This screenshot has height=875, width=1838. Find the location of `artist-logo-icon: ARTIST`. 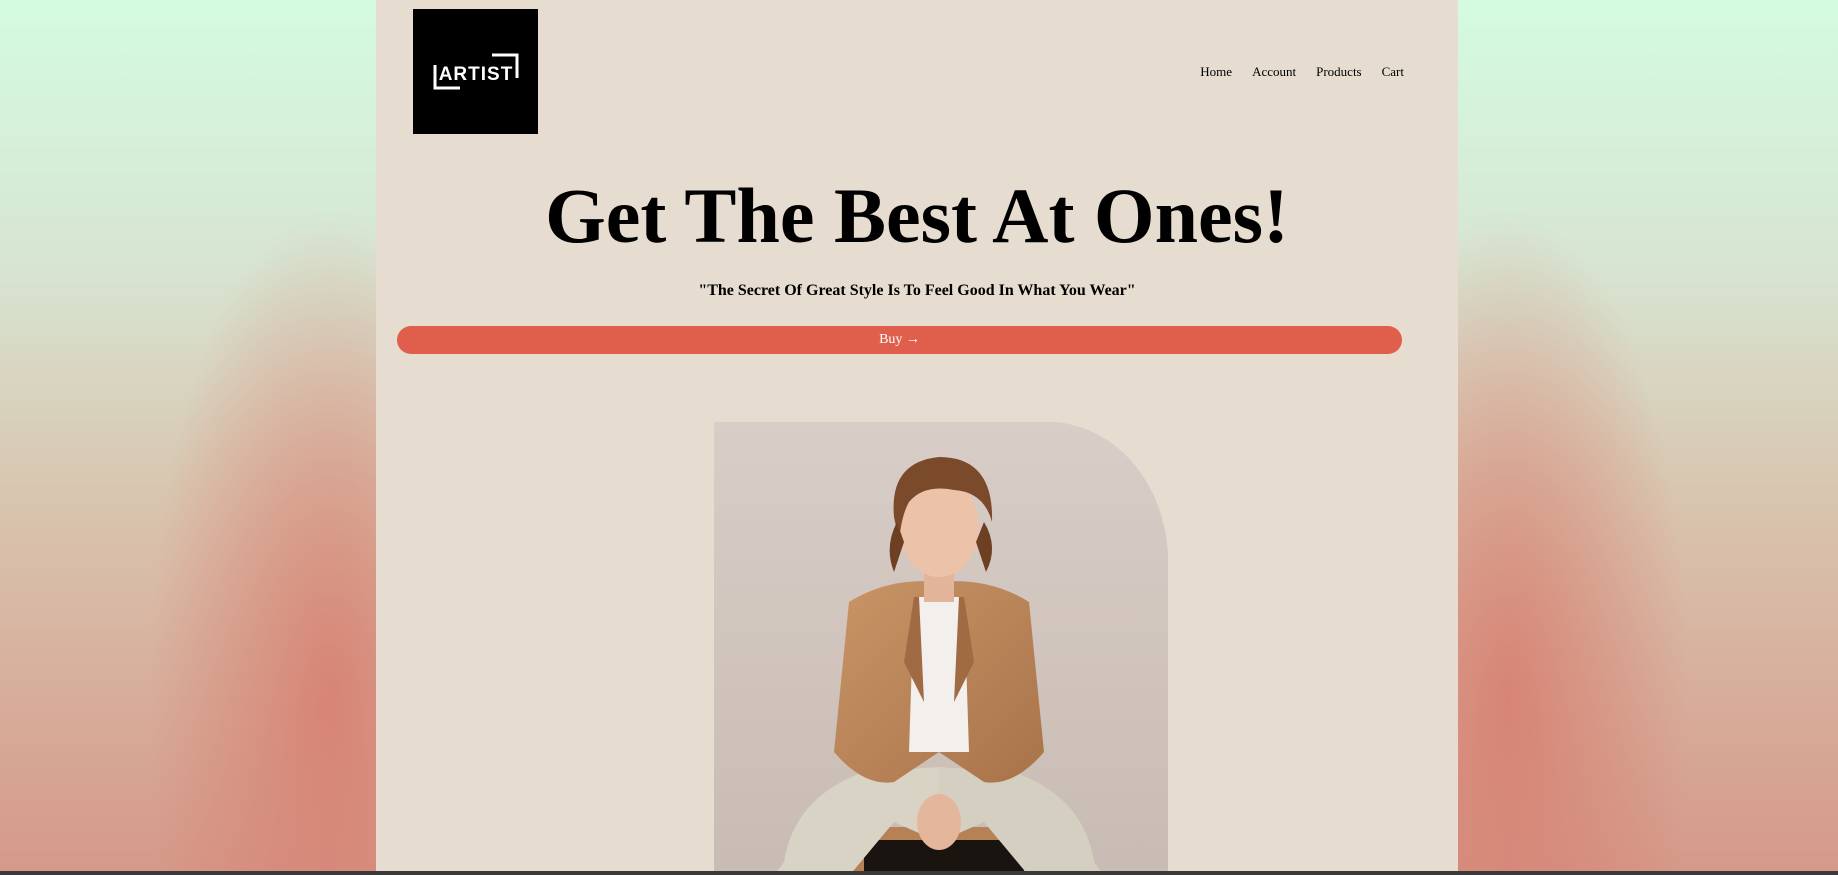

artist-logo-icon: ARTIST is located at coordinates (476, 71).